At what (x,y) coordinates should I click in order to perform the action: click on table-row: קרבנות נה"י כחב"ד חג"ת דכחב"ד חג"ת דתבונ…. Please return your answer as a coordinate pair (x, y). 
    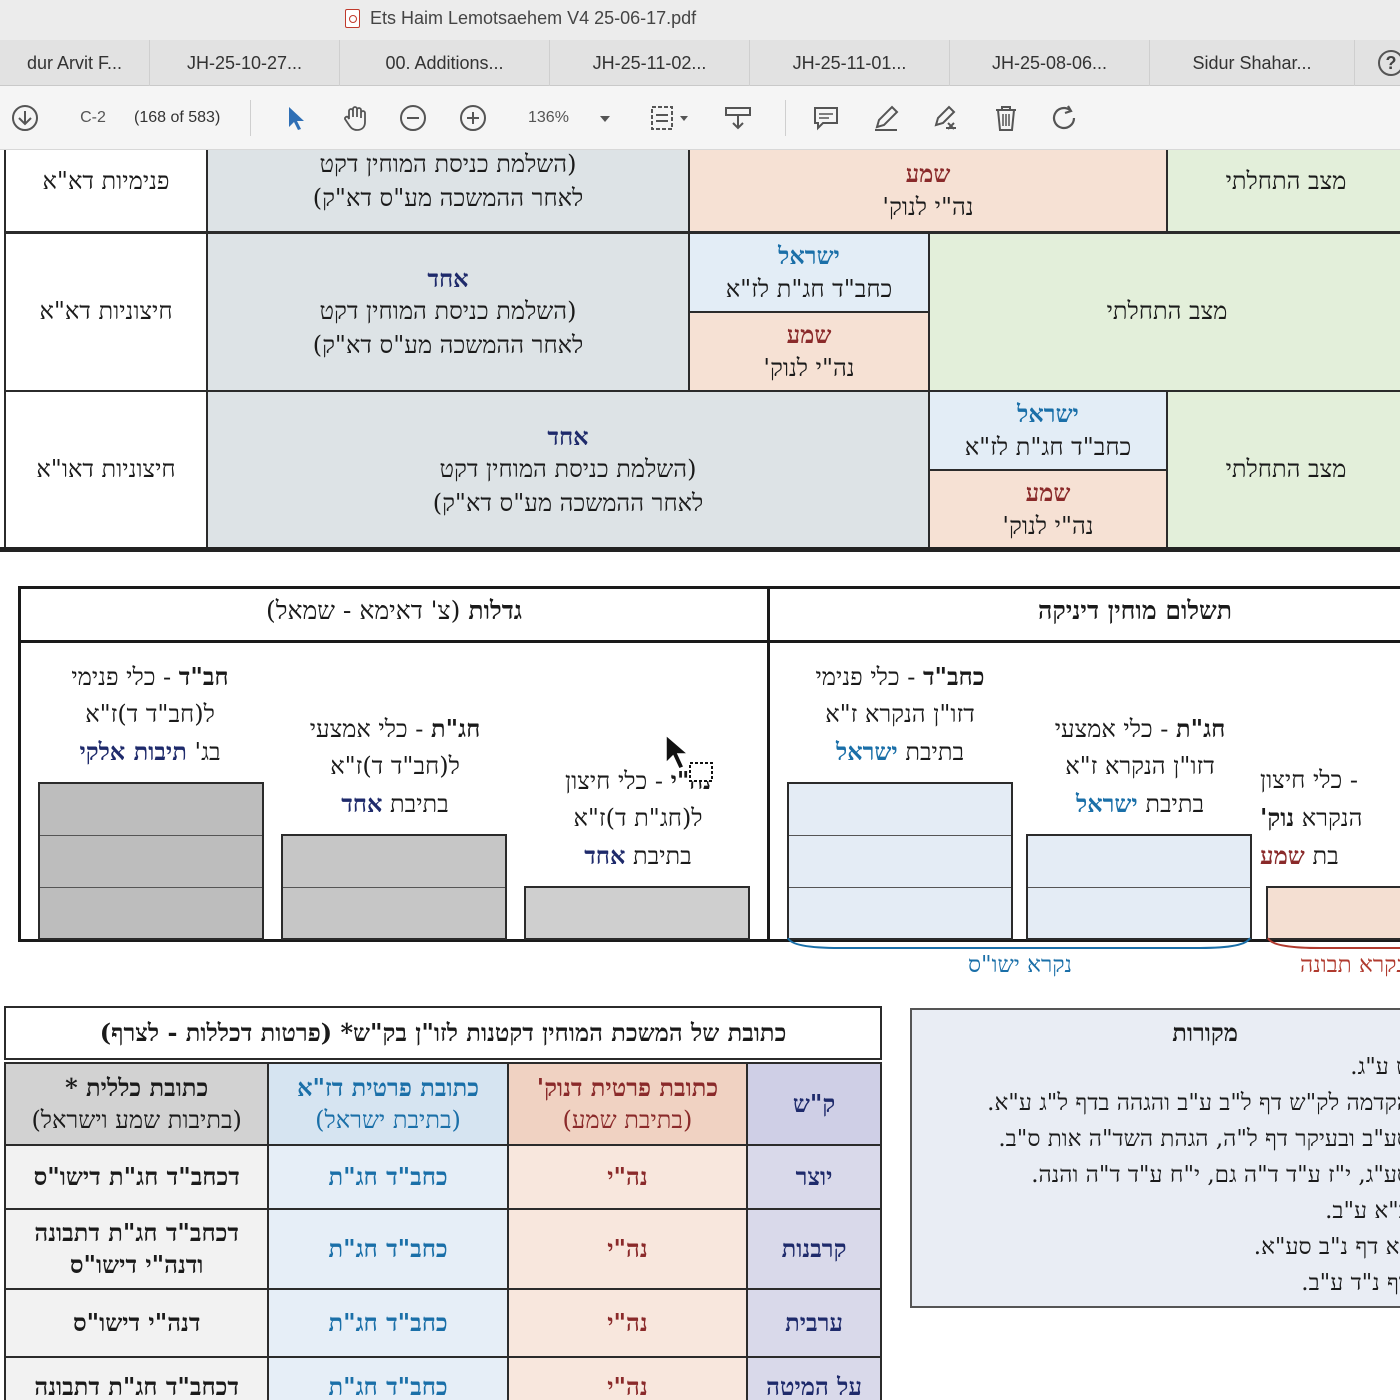
    Looking at the image, I should click on (442, 1249).